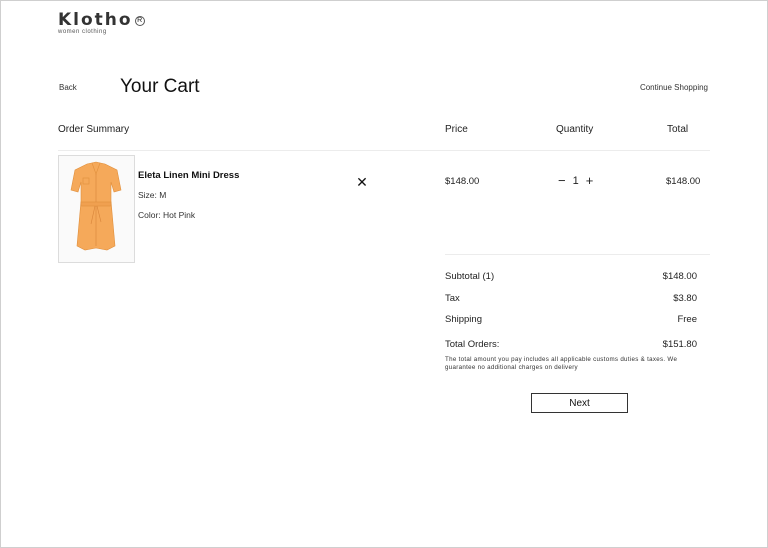 This screenshot has height=548, width=768. I want to click on brand-logo: Klotho R women clothing, so click(101, 22).